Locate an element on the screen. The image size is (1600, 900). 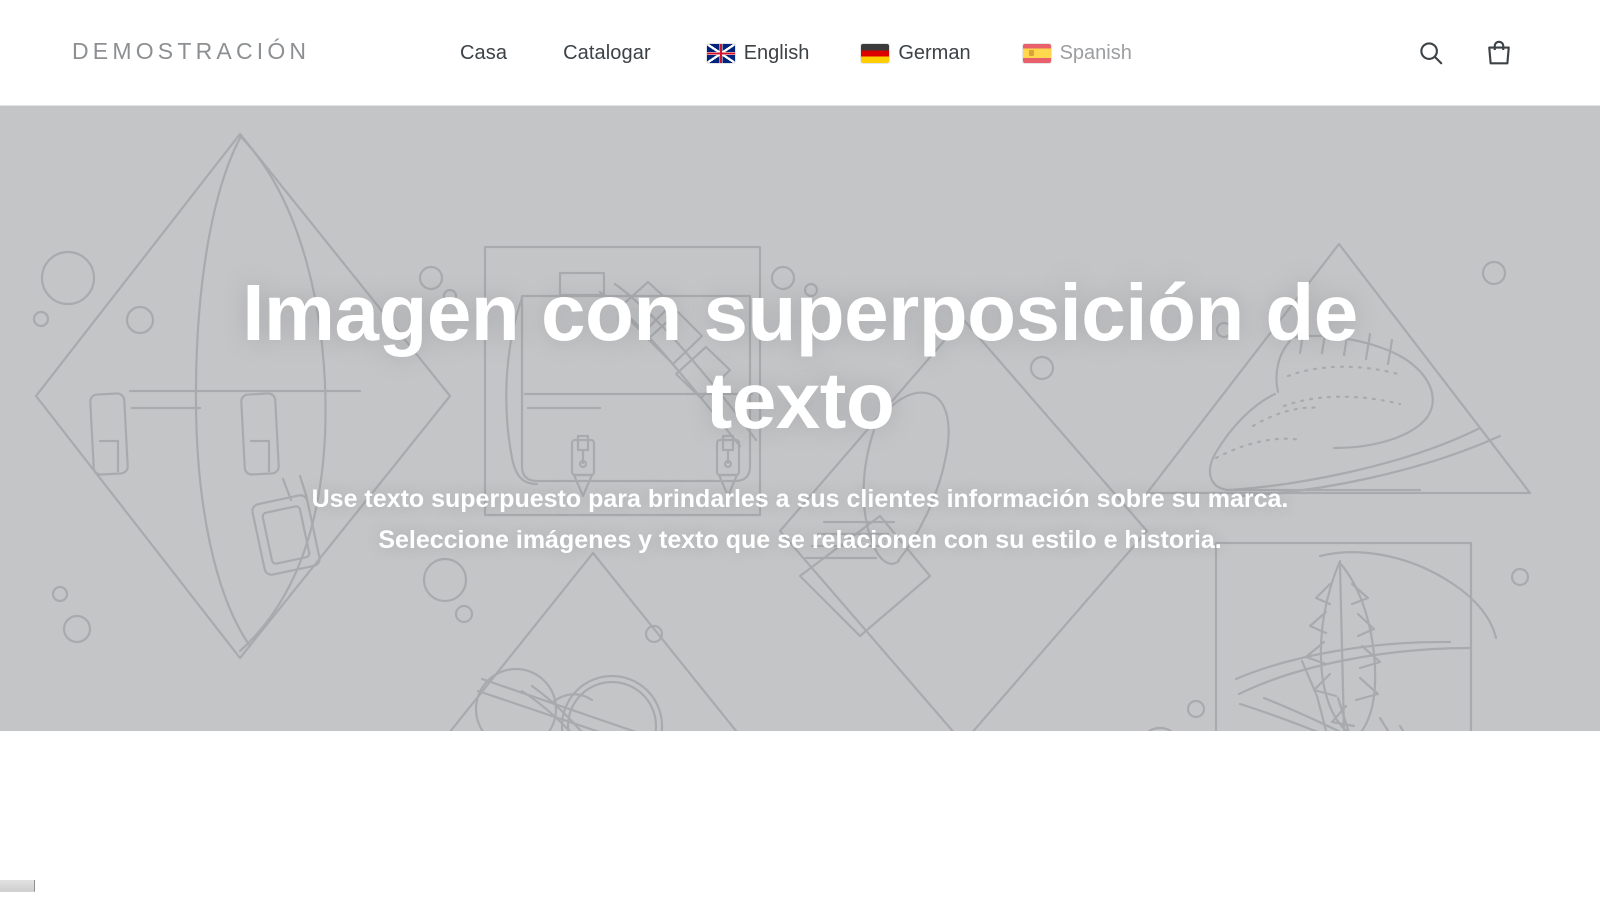
language-label-english: English is located at coordinates (776, 53).